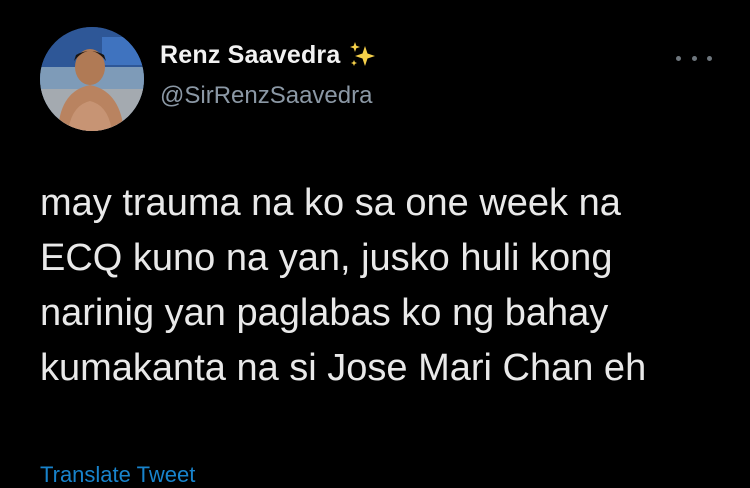 Image resolution: width=750 pixels, height=488 pixels. Describe the element at coordinates (117, 475) in the screenshot. I see `translate-tweet-link: Translate Tweet` at that location.